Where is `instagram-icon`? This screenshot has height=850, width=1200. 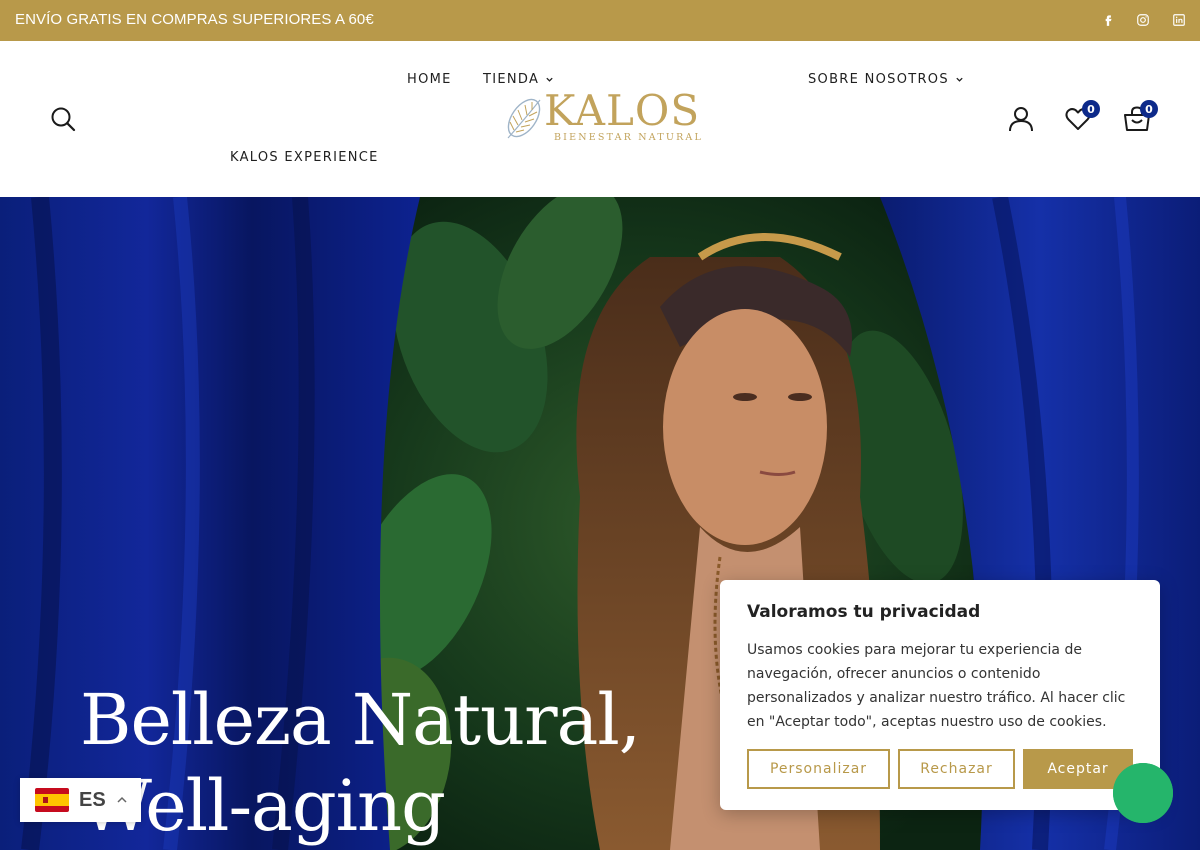 instagram-icon is located at coordinates (1143, 20).